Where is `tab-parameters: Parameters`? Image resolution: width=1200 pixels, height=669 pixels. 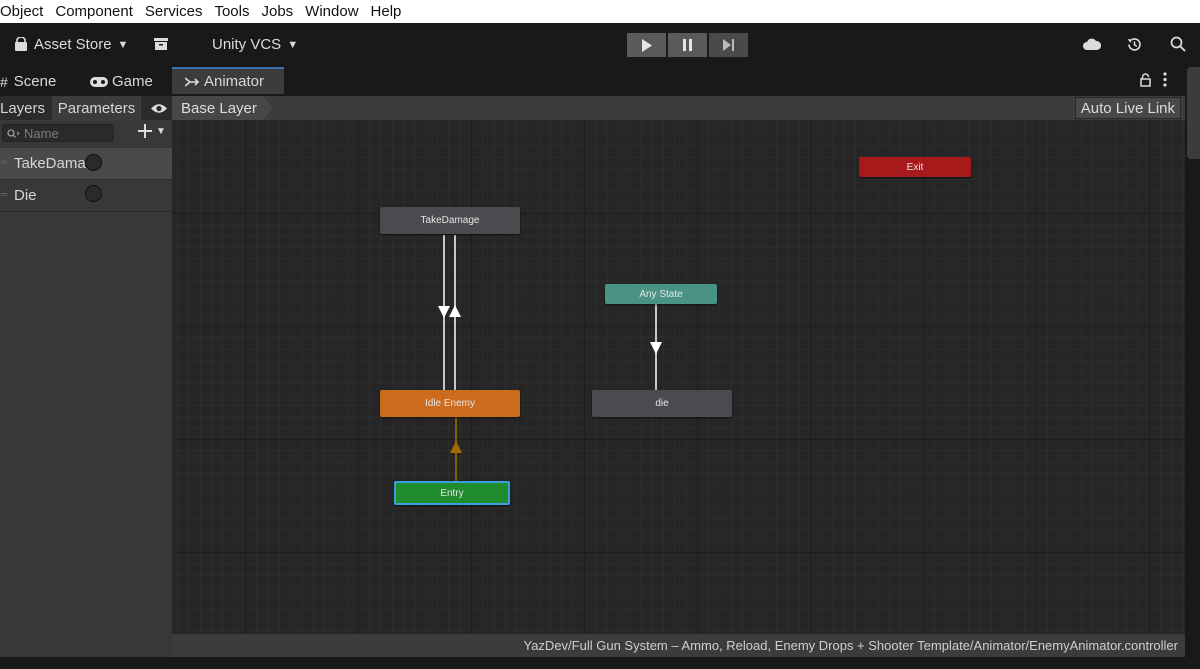
tab-parameters: Parameters is located at coordinates (96, 108).